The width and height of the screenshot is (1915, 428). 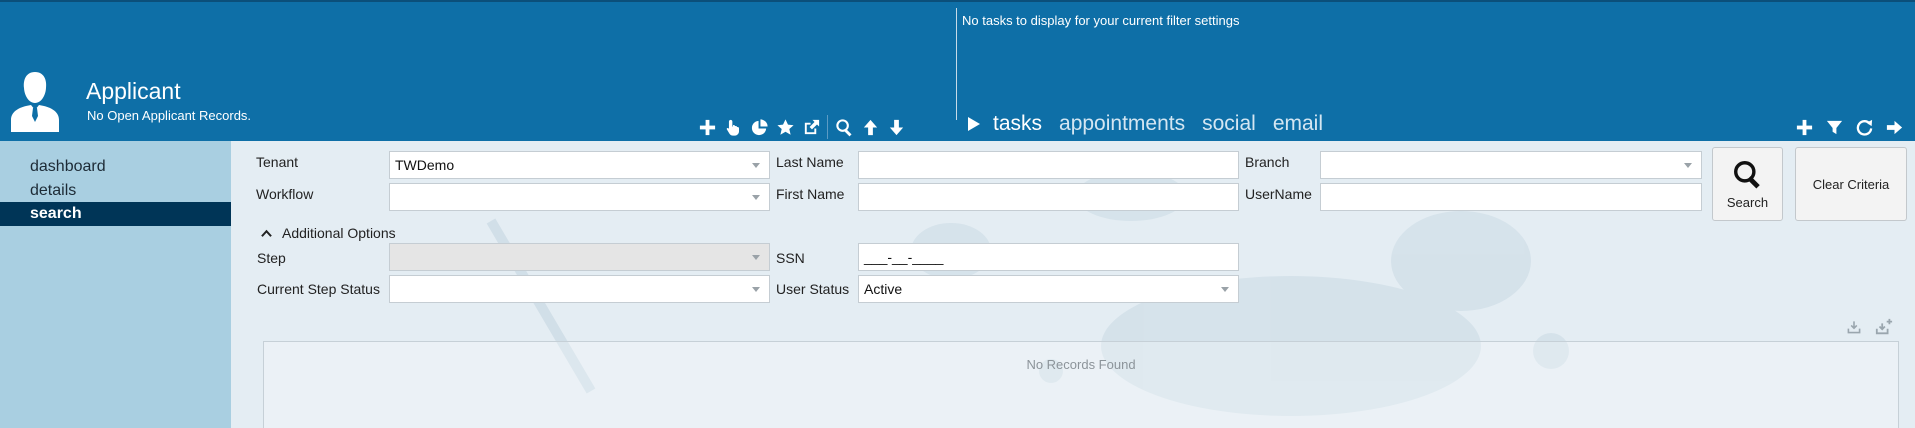 I want to click on search-button-label: Search, so click(x=1747, y=202).